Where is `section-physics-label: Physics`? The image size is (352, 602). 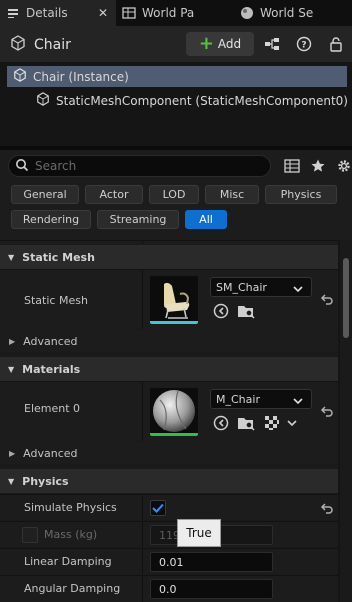
section-physics-label: Physics is located at coordinates (45, 481).